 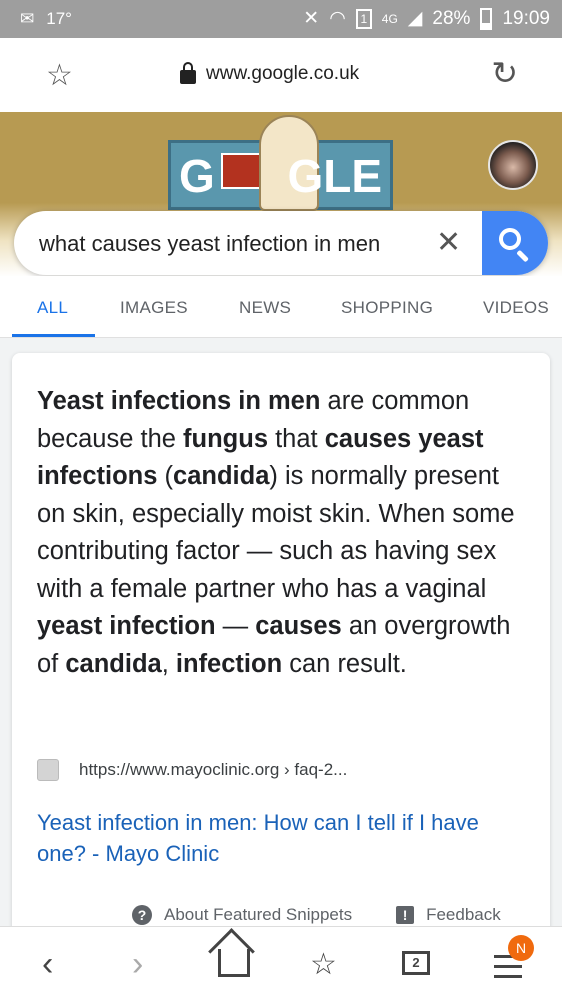 I want to click on search-icon, so click(x=510, y=239).